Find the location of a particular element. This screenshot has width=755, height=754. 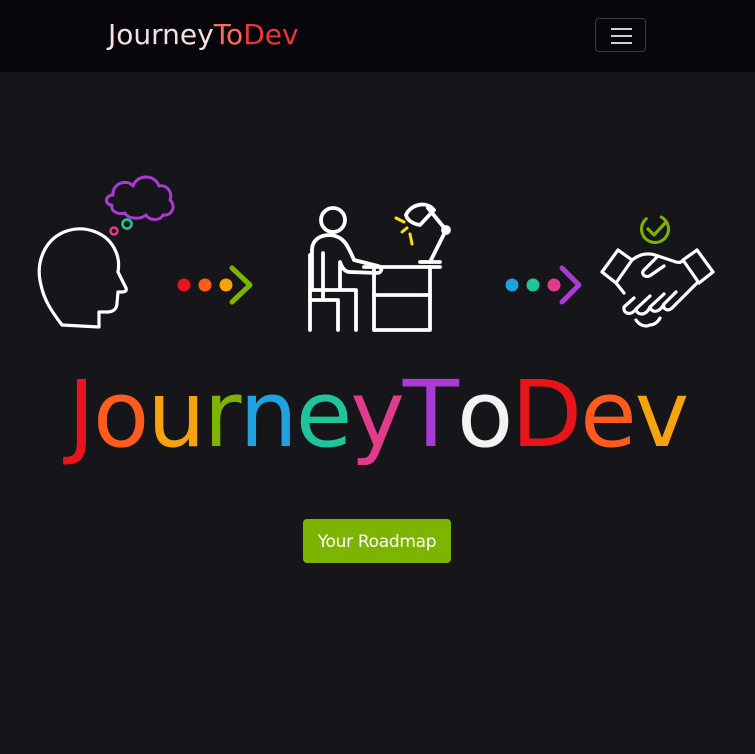

hero-title: JourneyToDev is located at coordinates (377, 415).